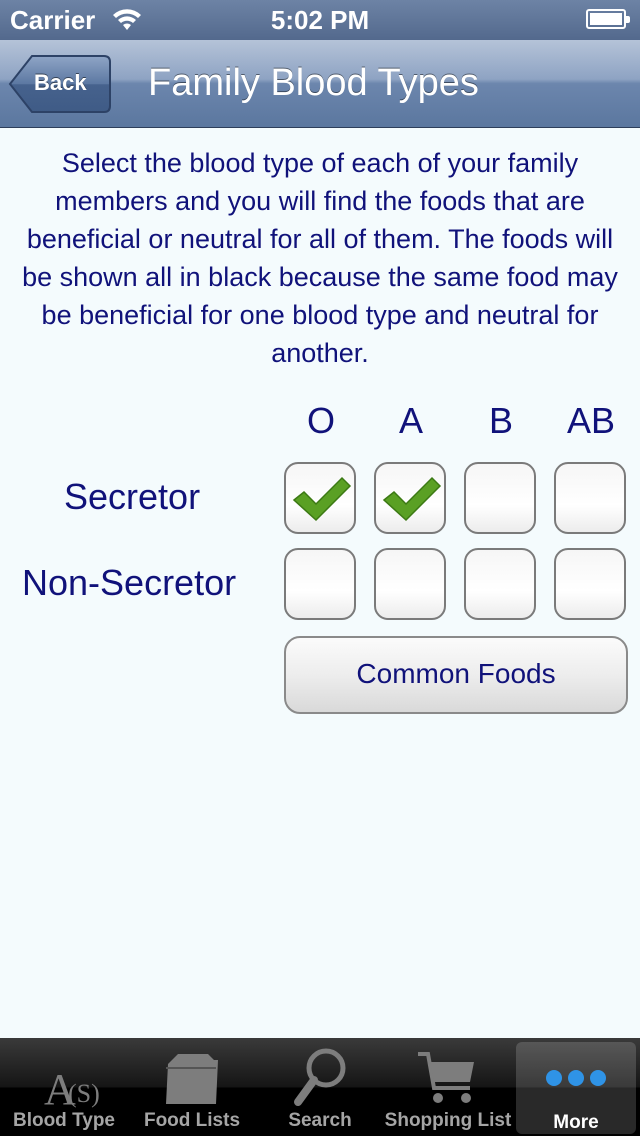 This screenshot has height=1136, width=640. I want to click on tab-label: Shopping List, so click(448, 1120).